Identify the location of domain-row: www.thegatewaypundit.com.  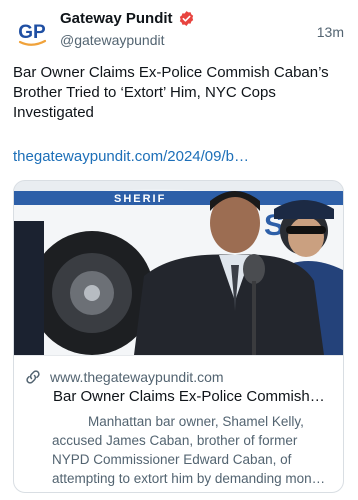
(124, 377).